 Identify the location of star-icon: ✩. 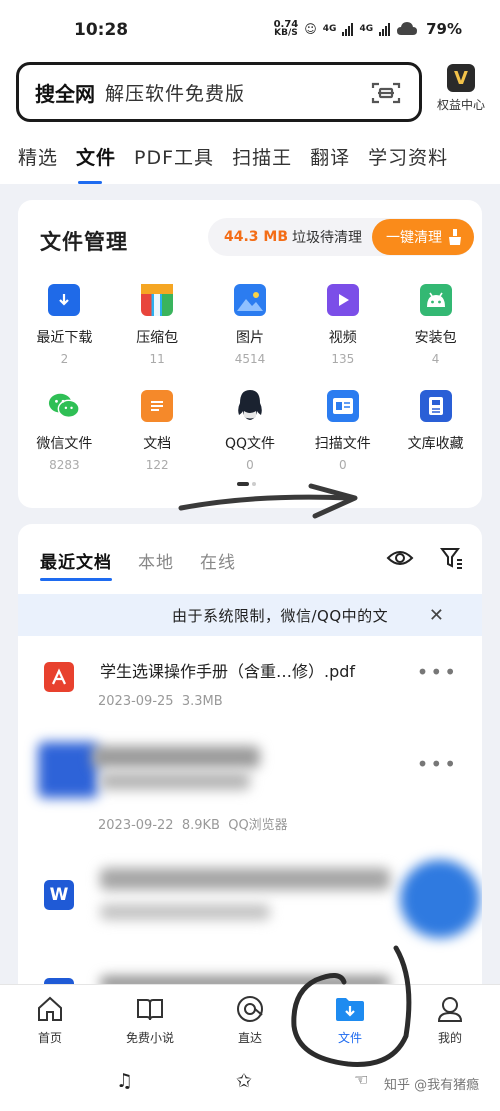
(244, 1081).